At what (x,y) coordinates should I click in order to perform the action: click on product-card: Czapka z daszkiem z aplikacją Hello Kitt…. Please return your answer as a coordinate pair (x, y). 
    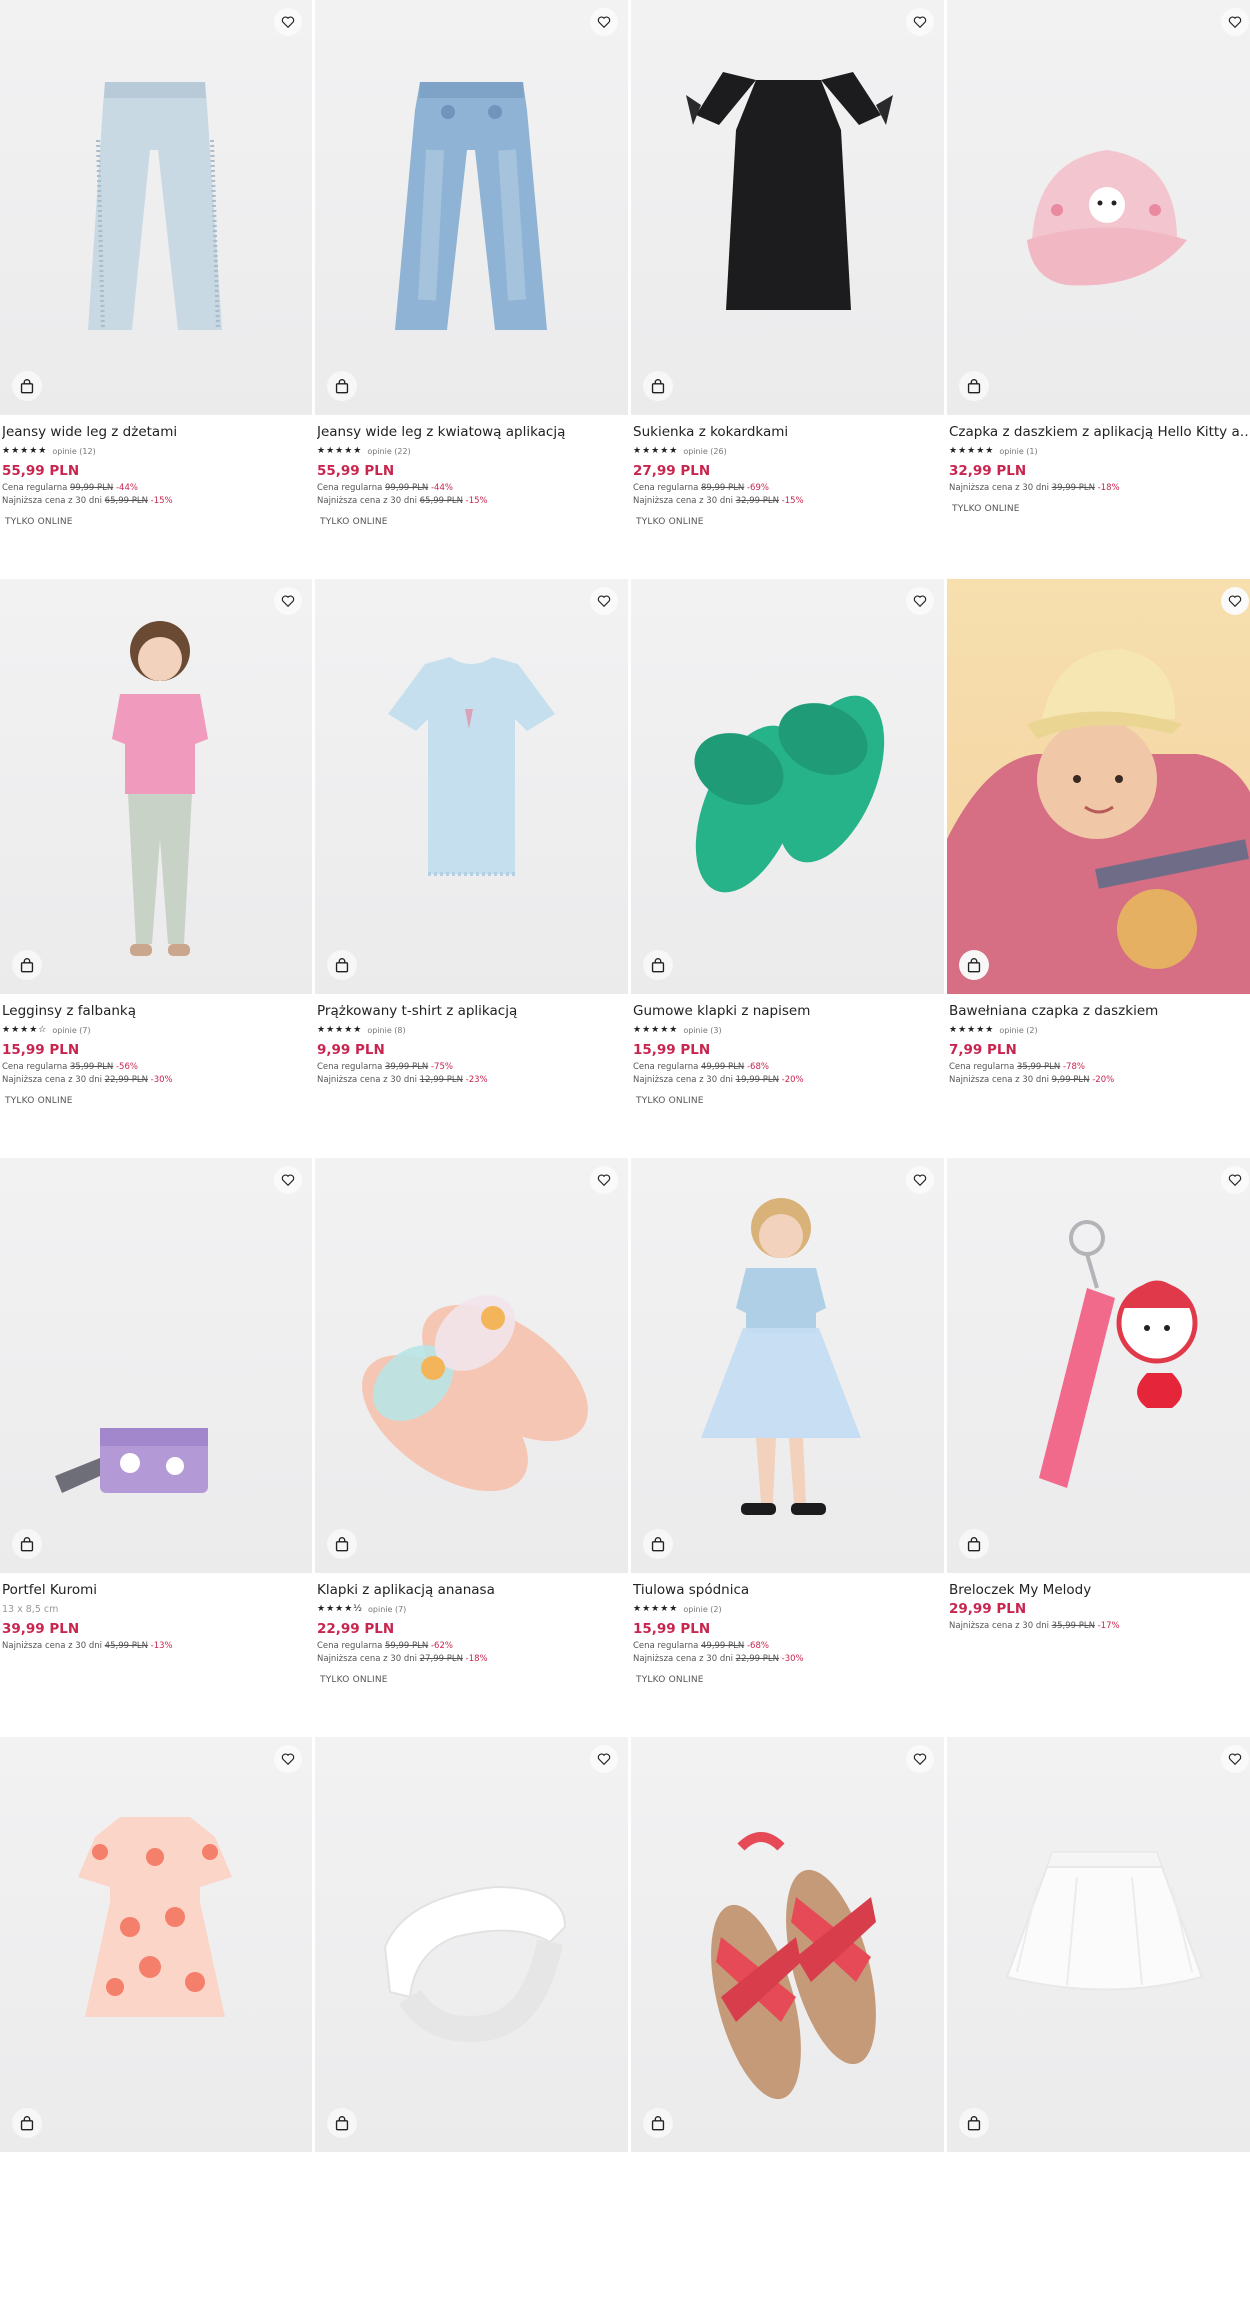
    Looking at the image, I should click on (1098, 289).